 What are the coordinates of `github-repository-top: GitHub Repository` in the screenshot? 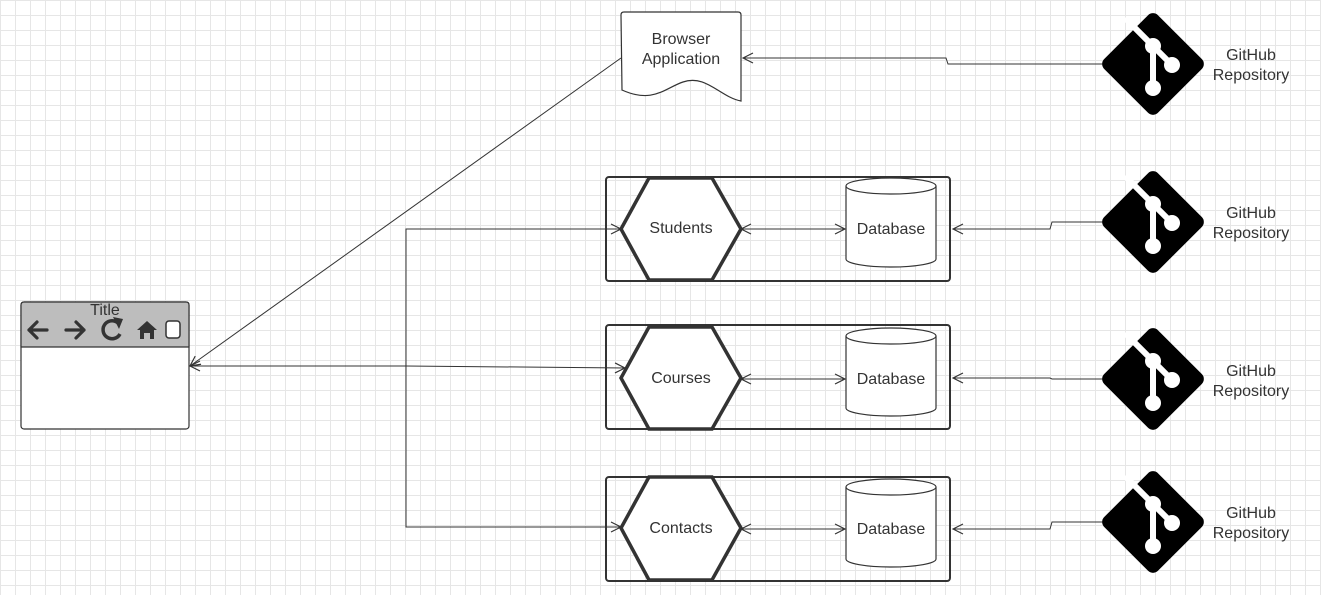 It's located at (1194, 63).